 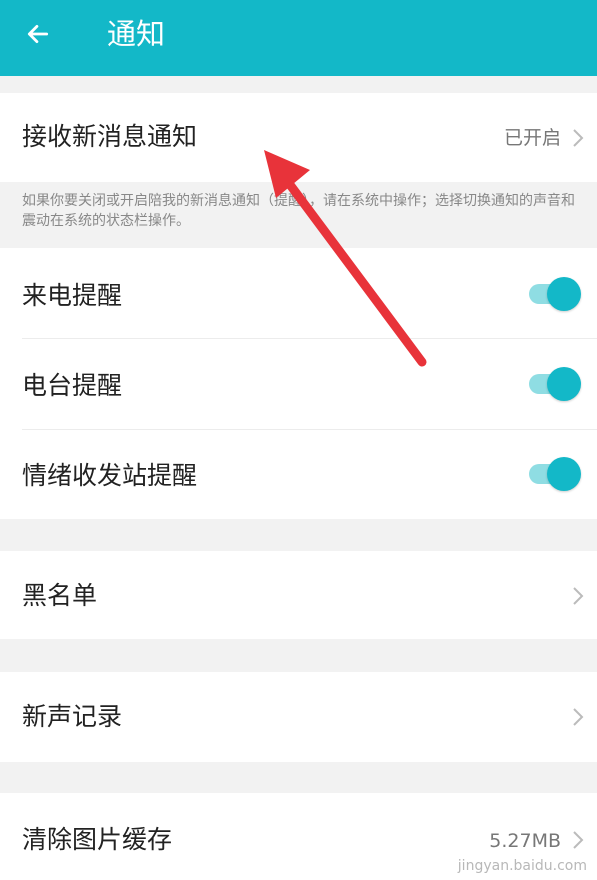 I want to click on blacklist-row: 黑名单, so click(x=298, y=595).